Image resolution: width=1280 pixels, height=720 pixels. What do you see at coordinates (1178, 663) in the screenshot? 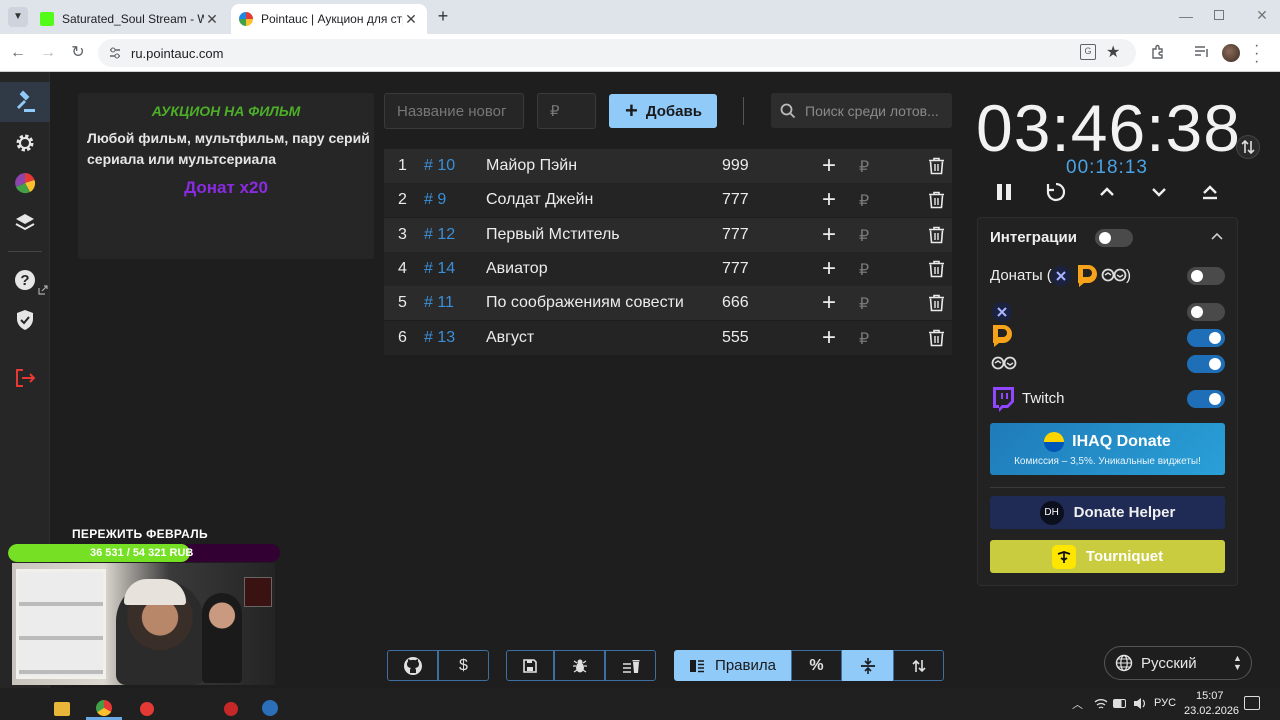
I see `language-select: Русский ▲ ▼` at bounding box center [1178, 663].